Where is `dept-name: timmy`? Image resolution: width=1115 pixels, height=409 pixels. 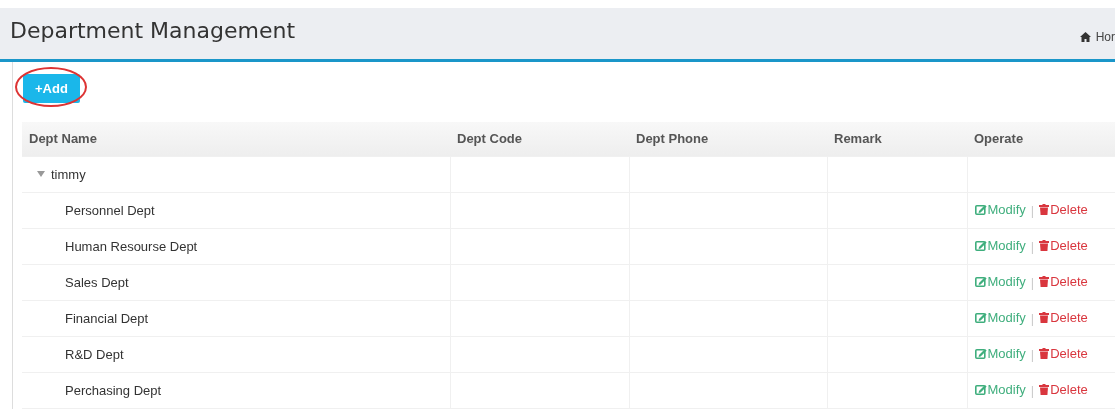
dept-name: timmy is located at coordinates (68, 174).